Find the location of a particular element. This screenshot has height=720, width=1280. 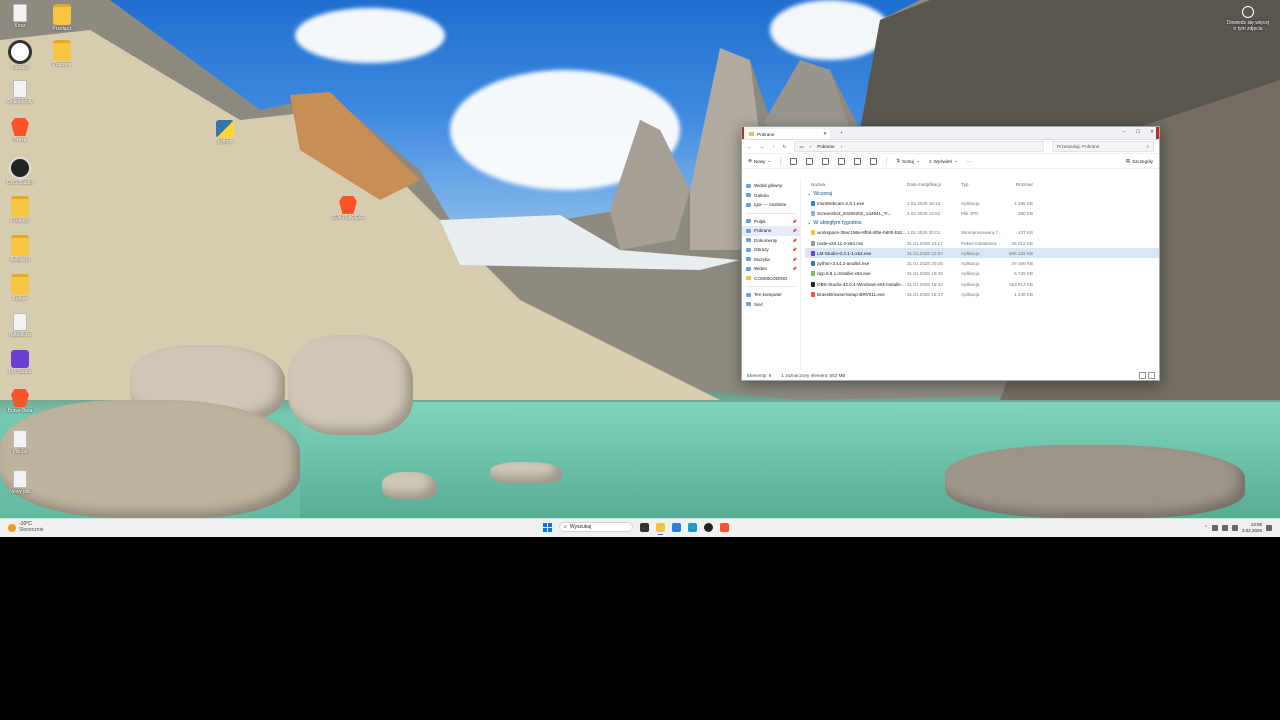

volume-icon is located at coordinates (1234, 527).